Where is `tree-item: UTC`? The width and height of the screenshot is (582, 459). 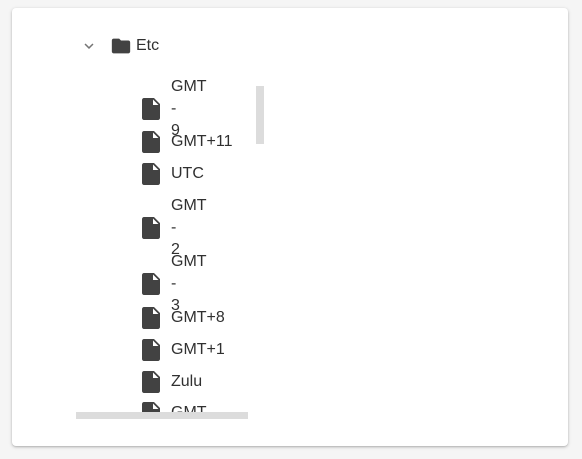 tree-item: UTC is located at coordinates (173, 174).